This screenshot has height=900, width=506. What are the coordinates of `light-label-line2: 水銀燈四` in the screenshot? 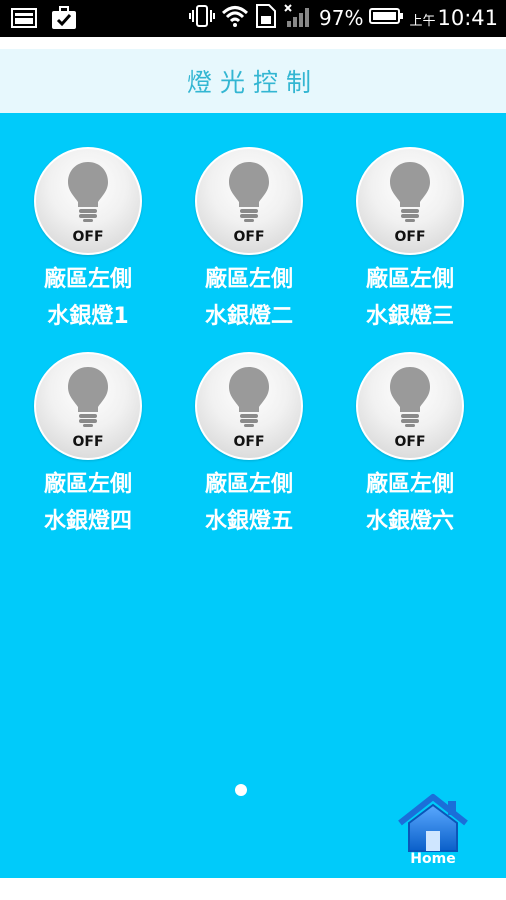 It's located at (87, 521).